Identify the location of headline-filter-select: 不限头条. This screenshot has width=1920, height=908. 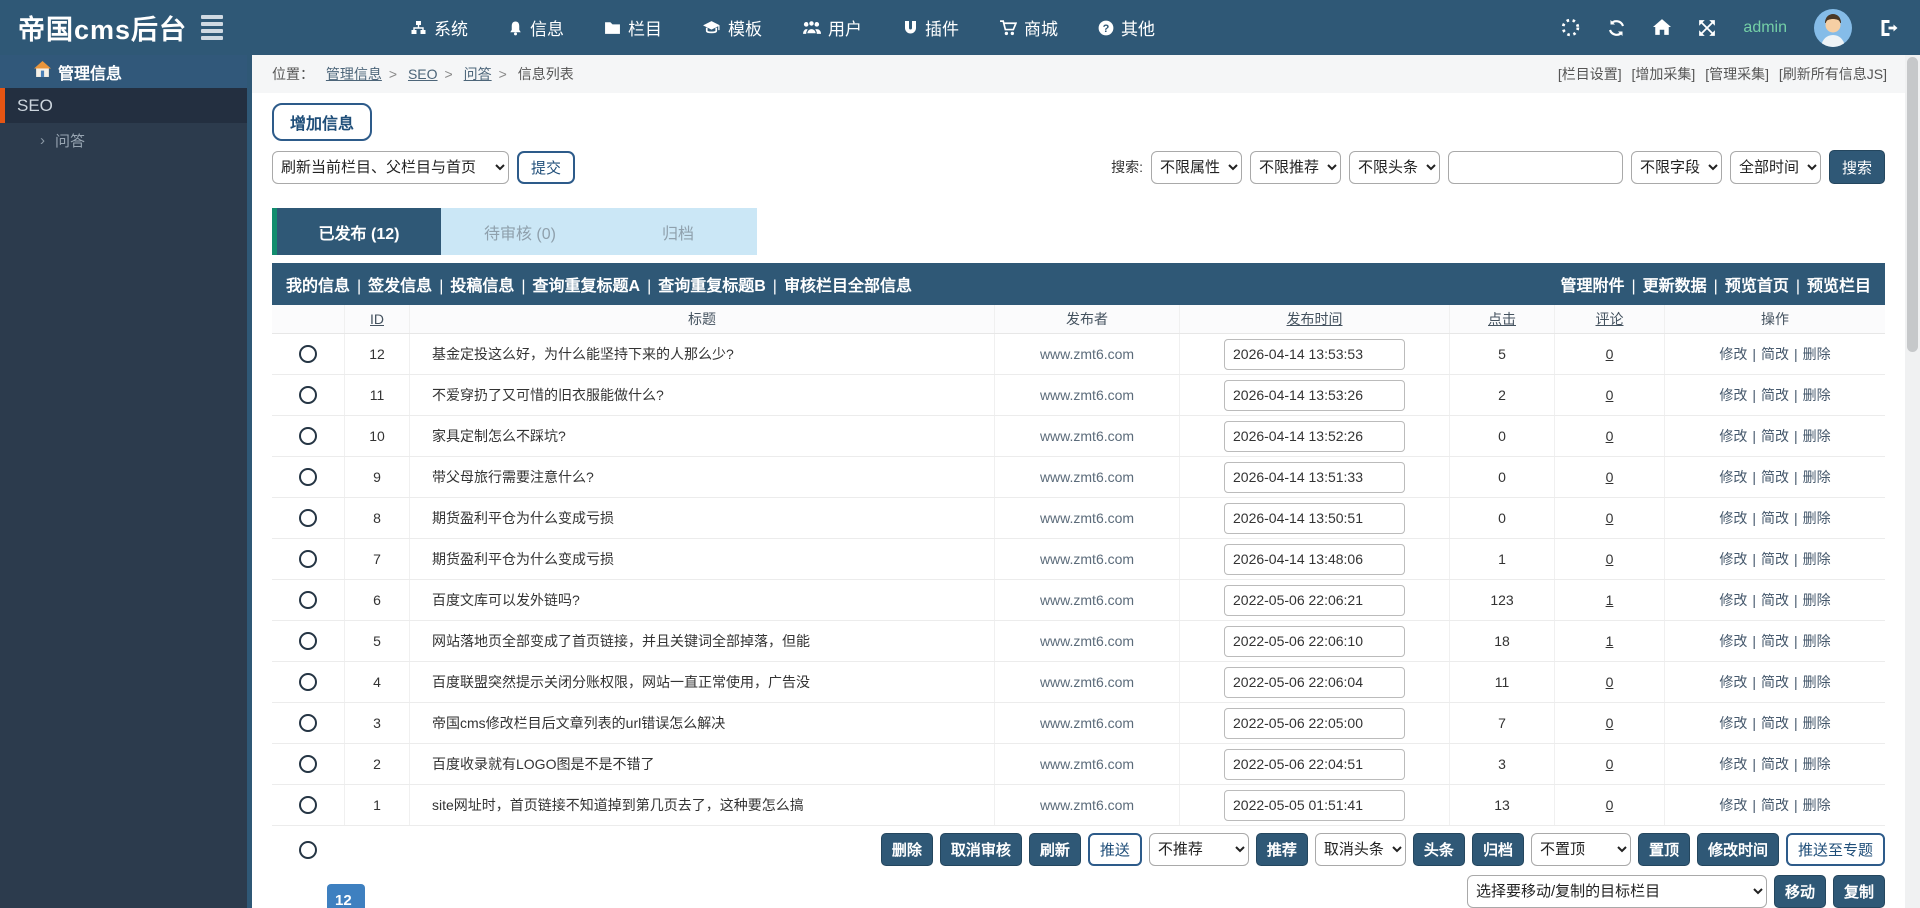
(1394, 167).